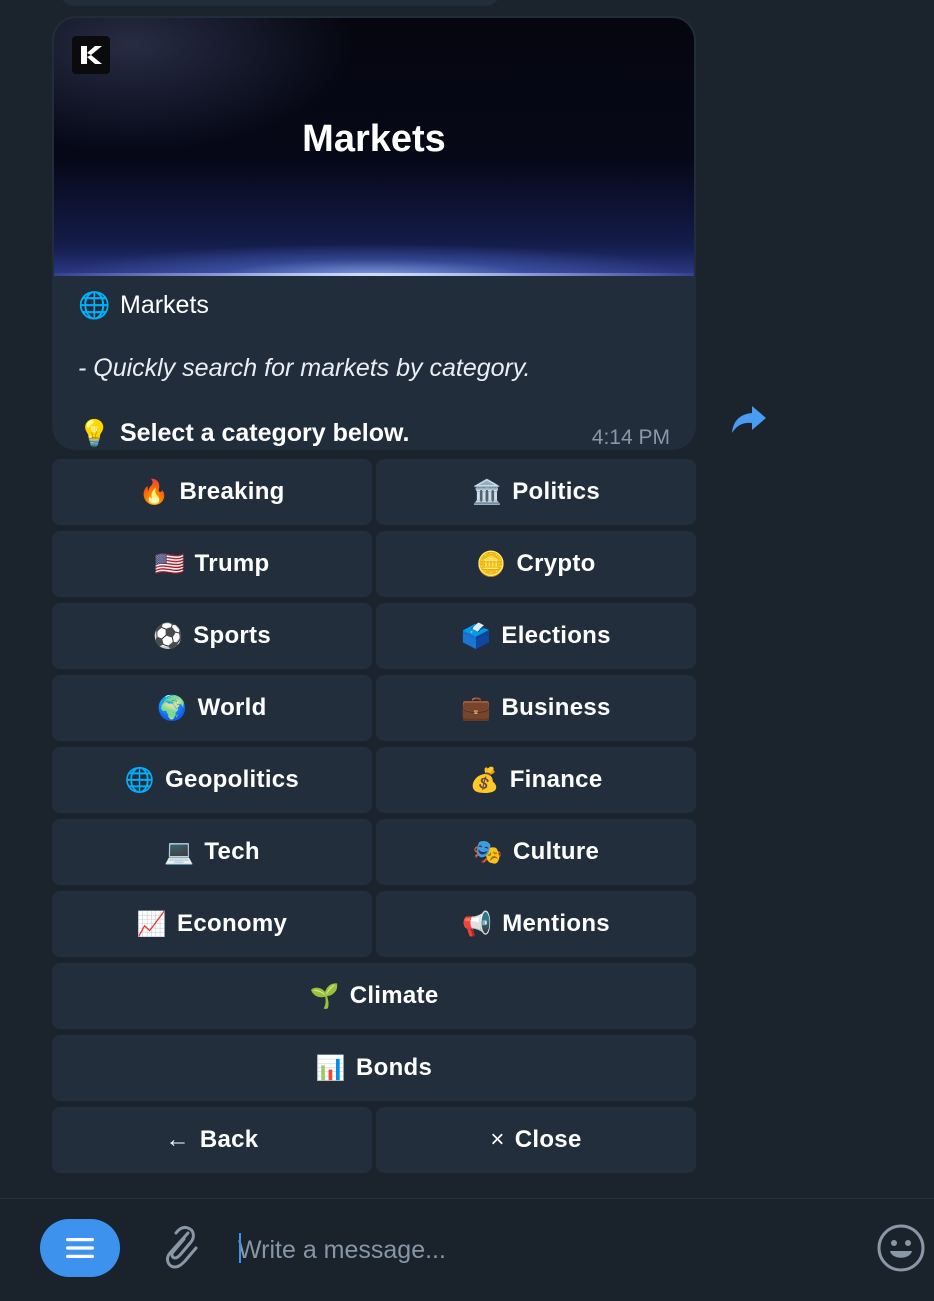 This screenshot has height=1301, width=934. I want to click on button-label: Close, so click(548, 1139).